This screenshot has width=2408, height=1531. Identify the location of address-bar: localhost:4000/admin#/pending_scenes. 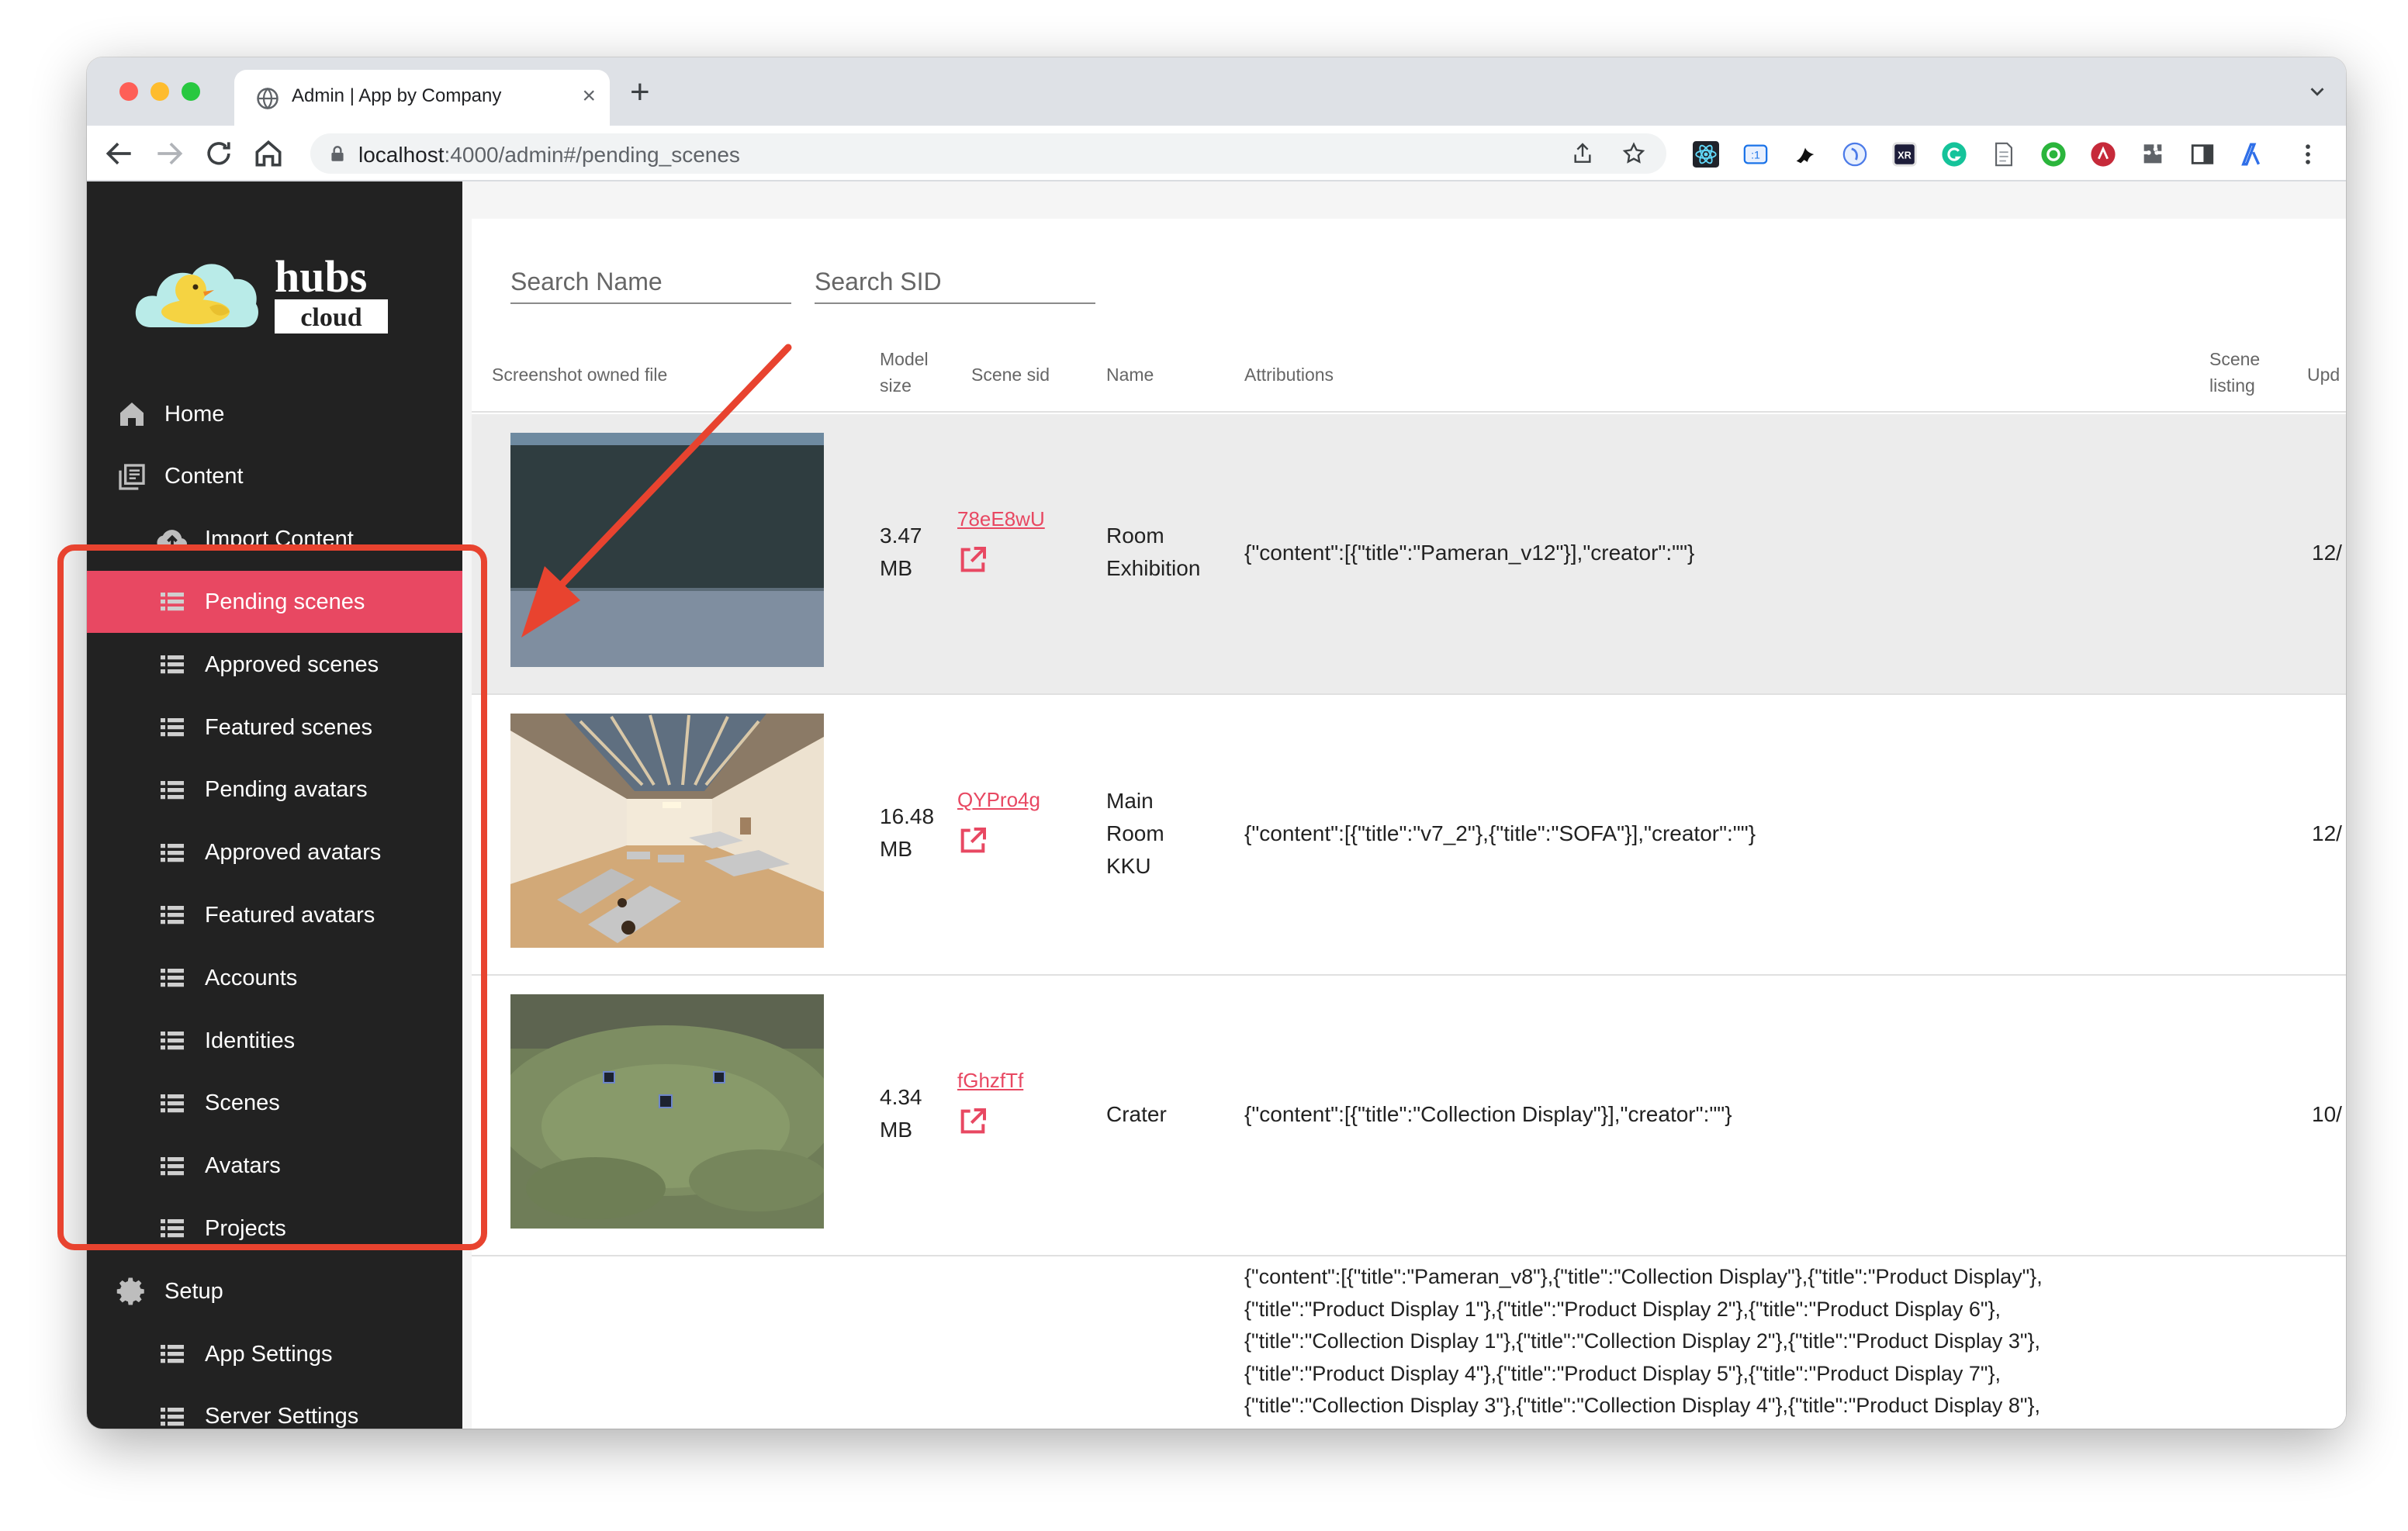
(988, 153).